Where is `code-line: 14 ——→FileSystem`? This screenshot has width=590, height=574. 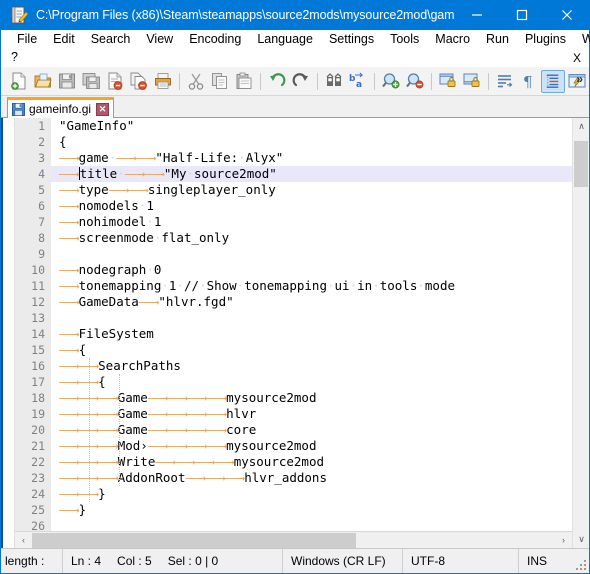 code-line: 14 ——→FileSystem is located at coordinates (293, 334).